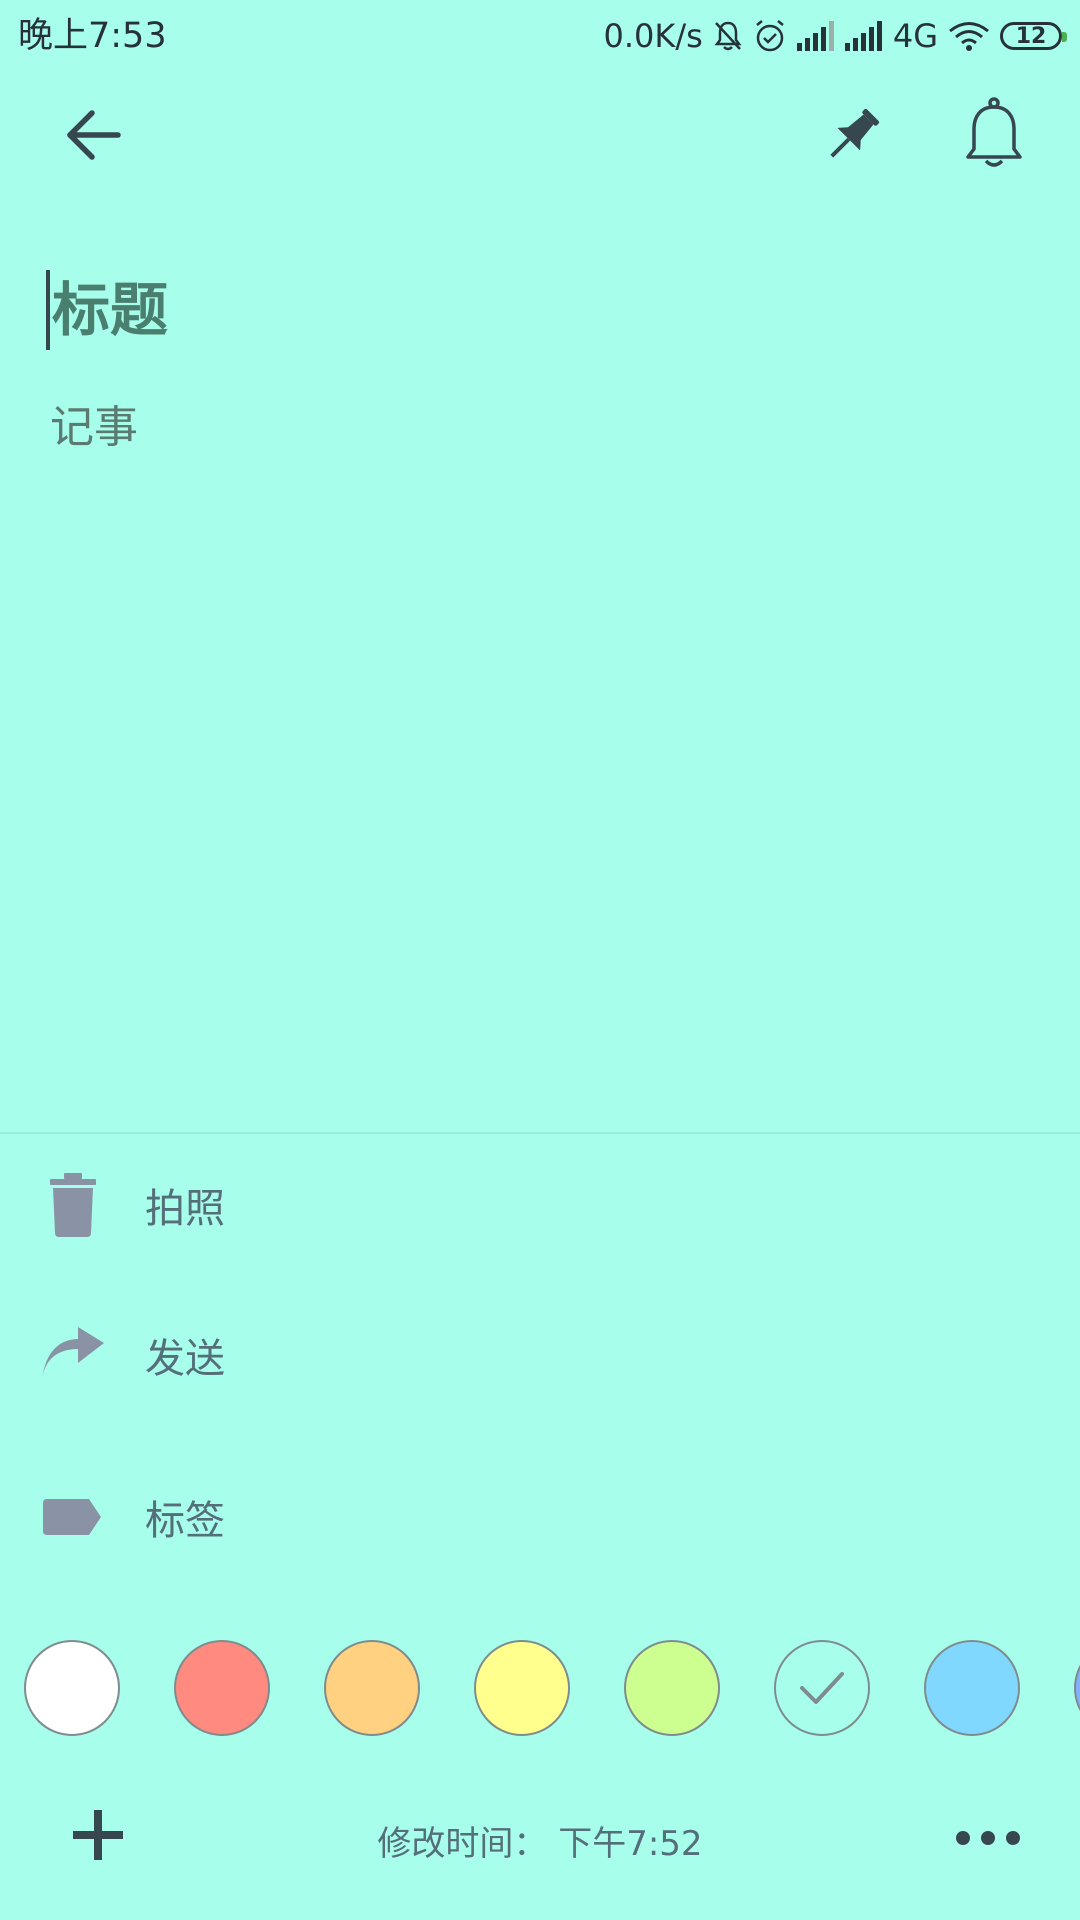 This screenshot has height=1920, width=1080. What do you see at coordinates (522, 1688) in the screenshot?
I see `color-swatch-yellow` at bounding box center [522, 1688].